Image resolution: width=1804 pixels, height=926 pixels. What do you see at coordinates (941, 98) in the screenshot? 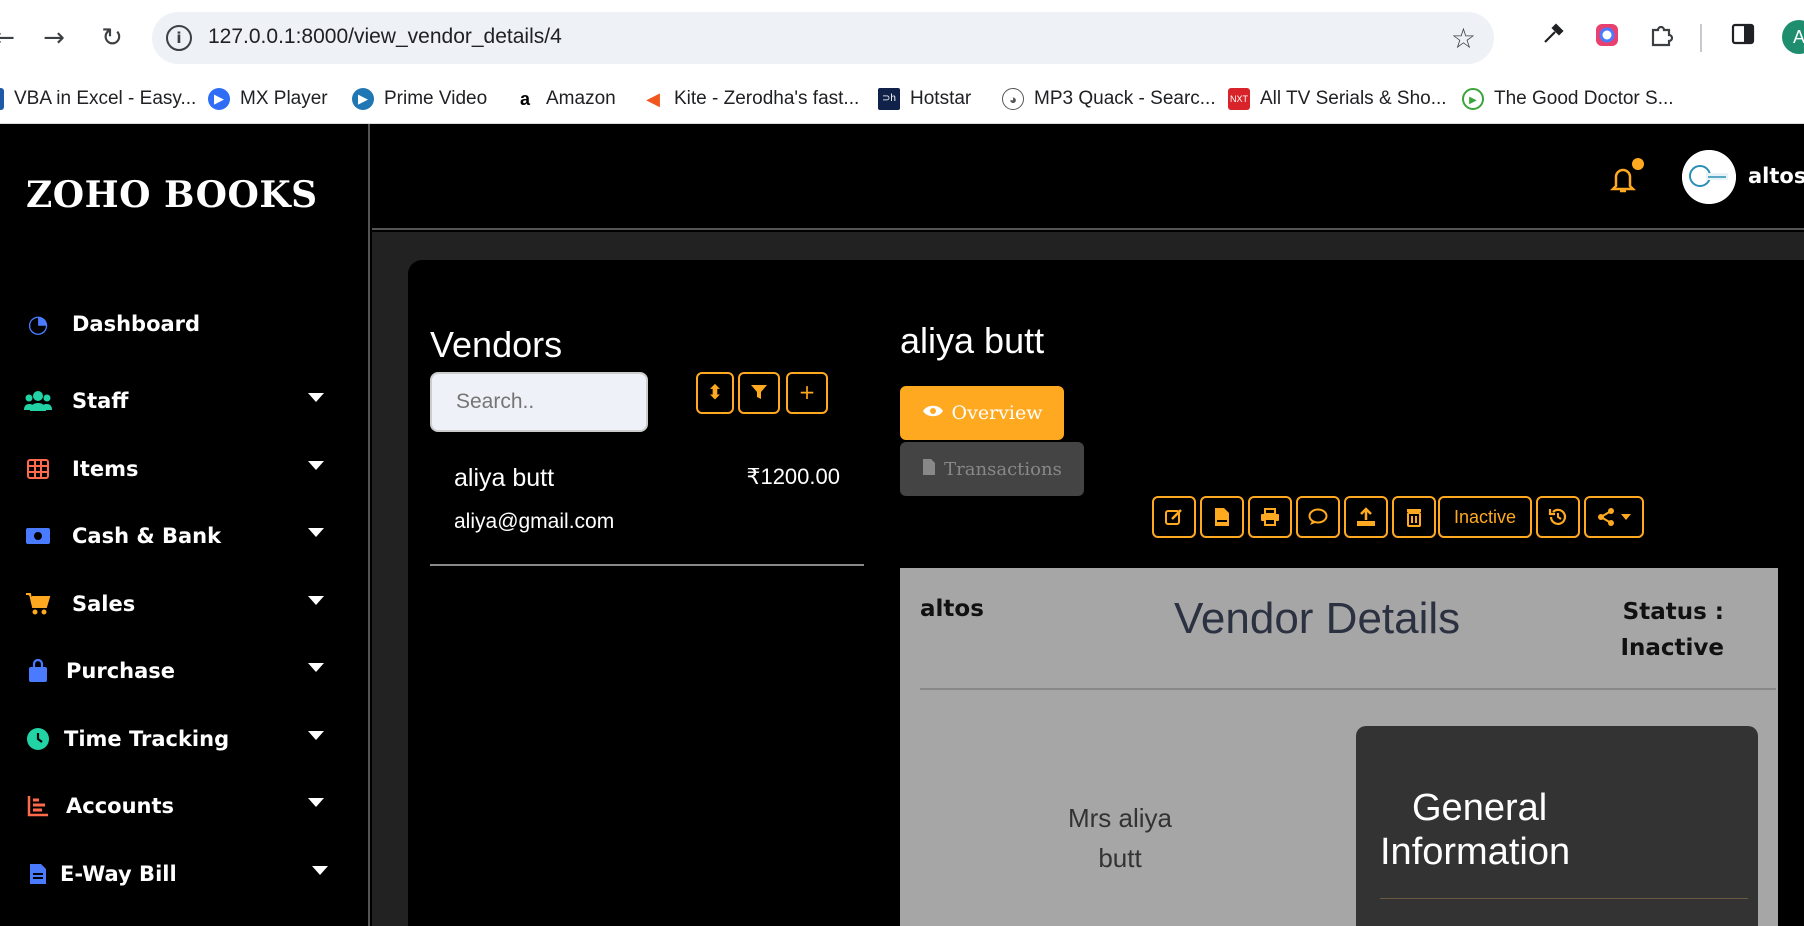
I see `bookmark-label: Hotstar` at bounding box center [941, 98].